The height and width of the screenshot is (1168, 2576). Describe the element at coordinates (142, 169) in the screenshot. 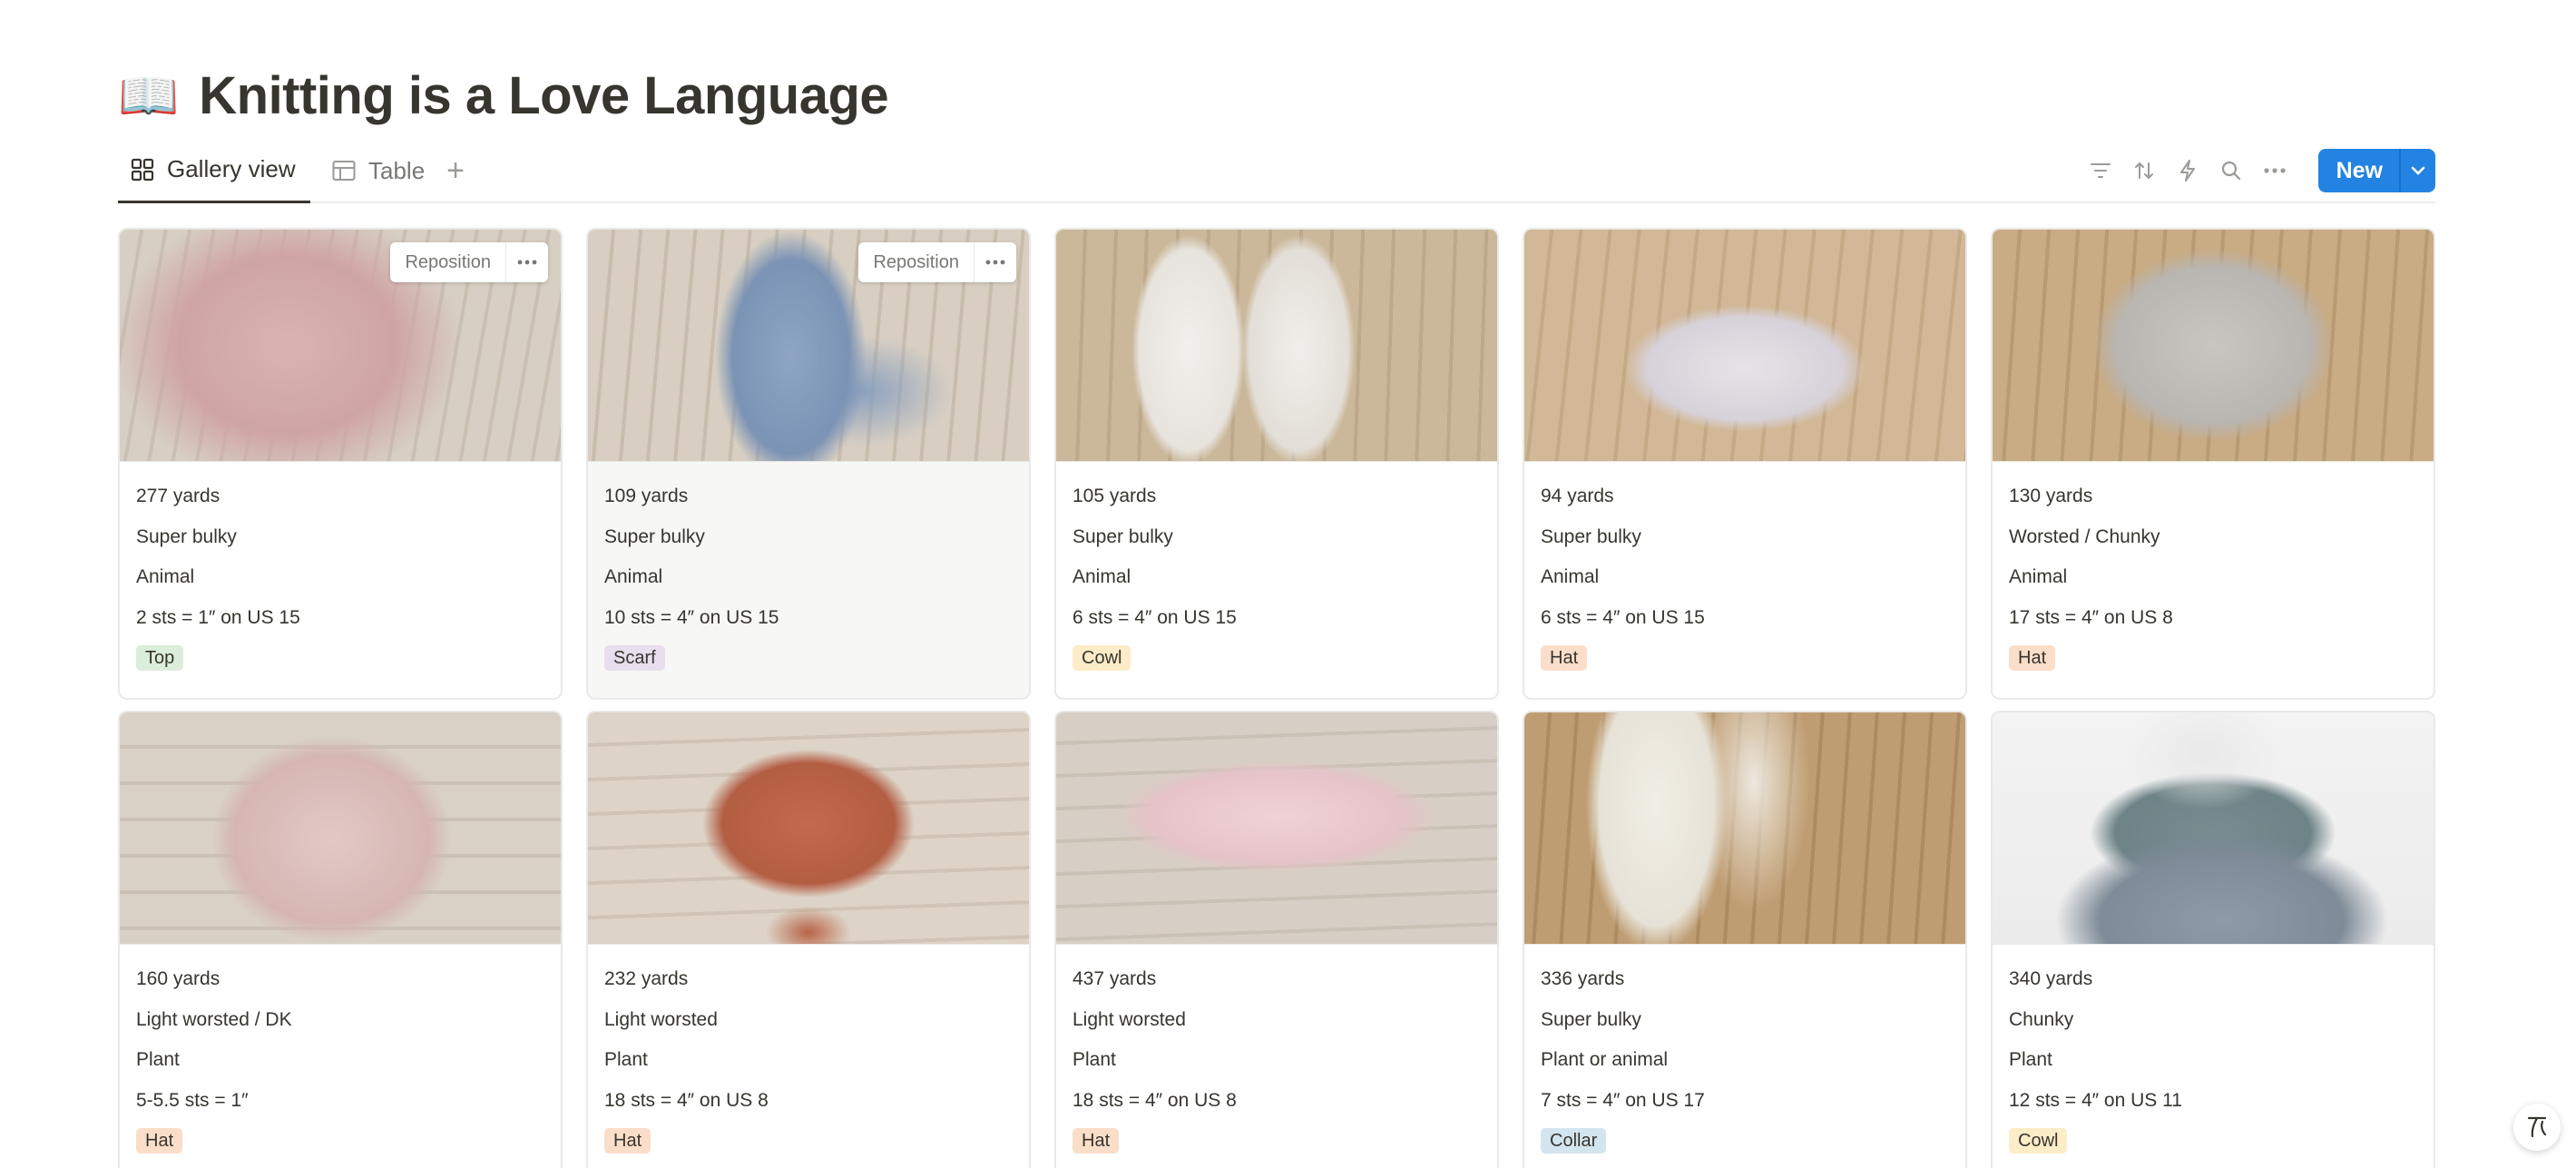

I see `gallery-icon` at that location.